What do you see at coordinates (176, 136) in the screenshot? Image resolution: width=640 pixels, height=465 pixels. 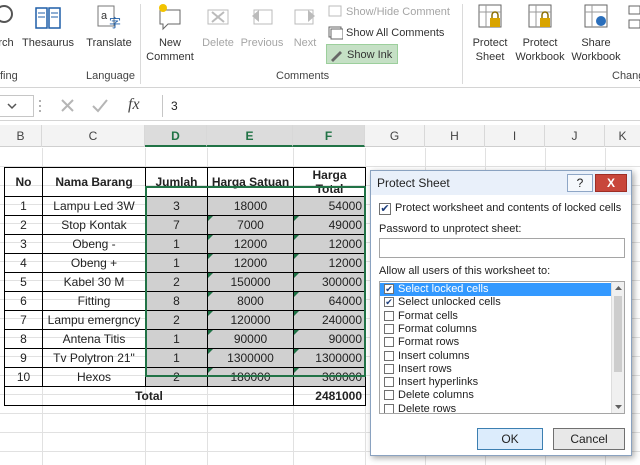 I see `column-header: D` at bounding box center [176, 136].